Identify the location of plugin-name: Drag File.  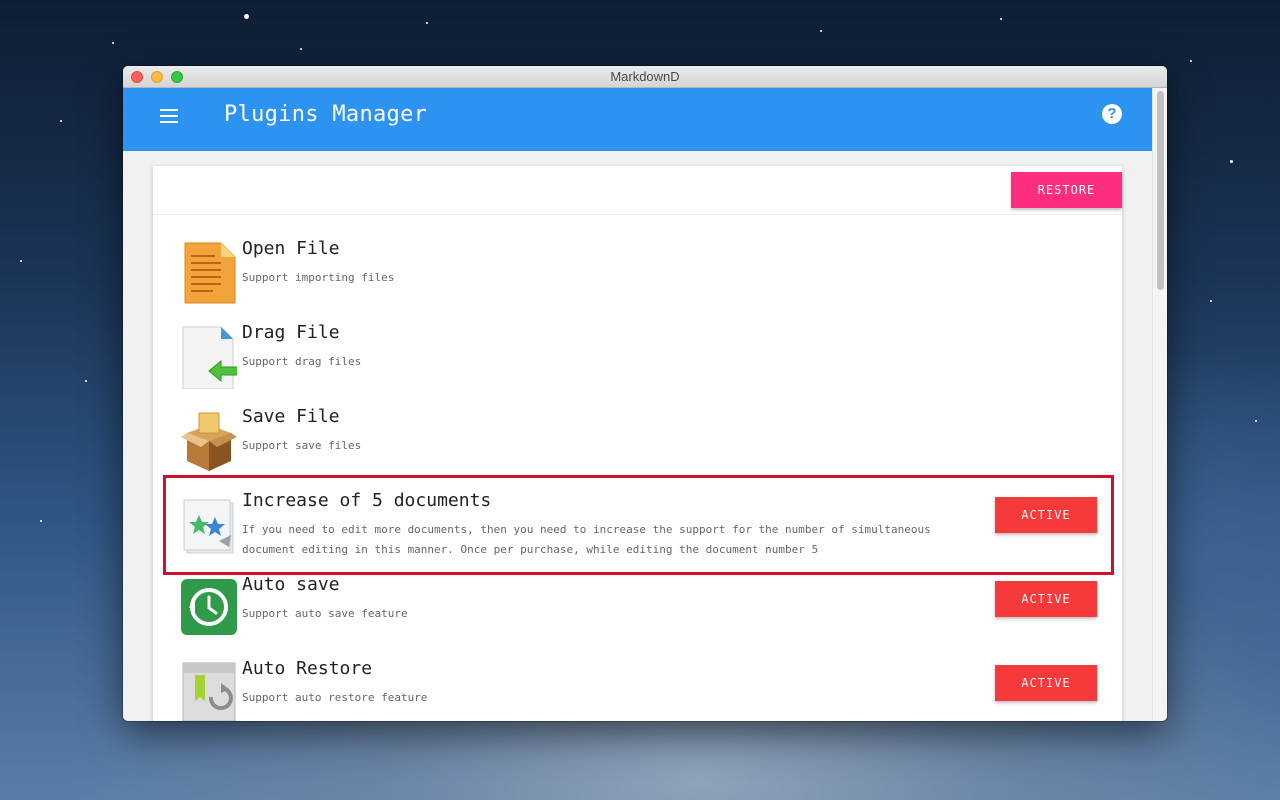
(291, 332).